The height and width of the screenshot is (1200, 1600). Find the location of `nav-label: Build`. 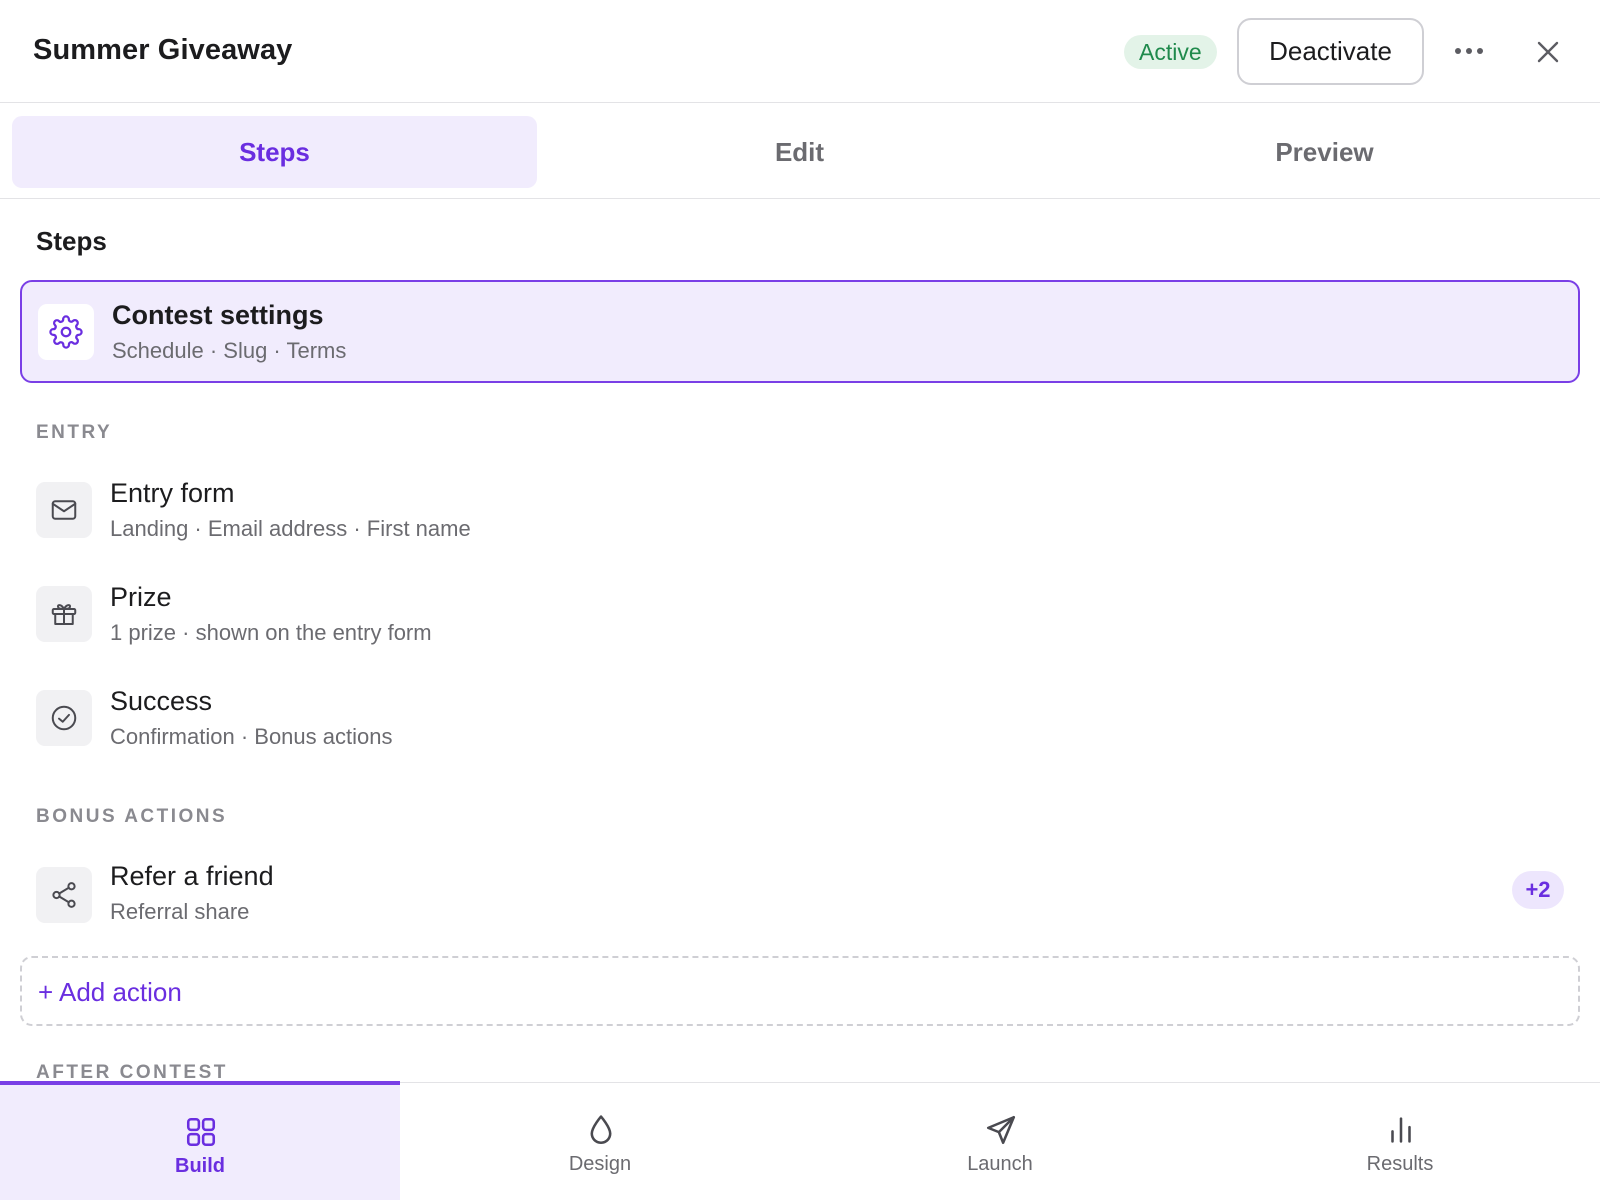

nav-label: Build is located at coordinates (200, 1166).